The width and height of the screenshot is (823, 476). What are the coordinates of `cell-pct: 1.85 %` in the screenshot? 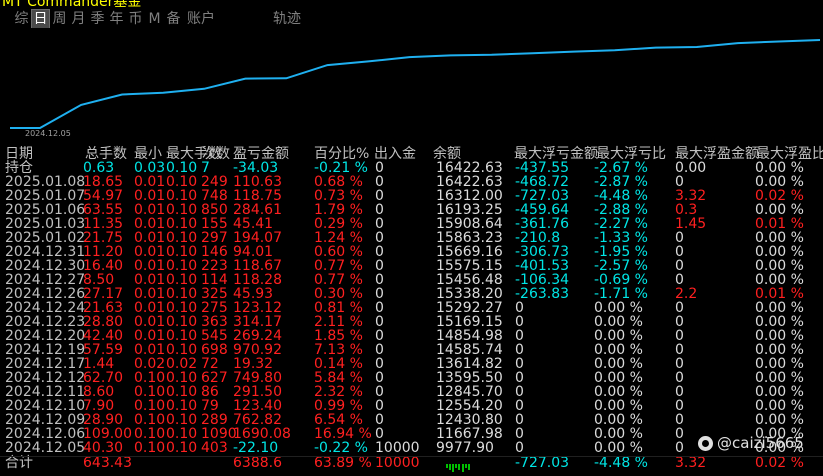 It's located at (338, 336).